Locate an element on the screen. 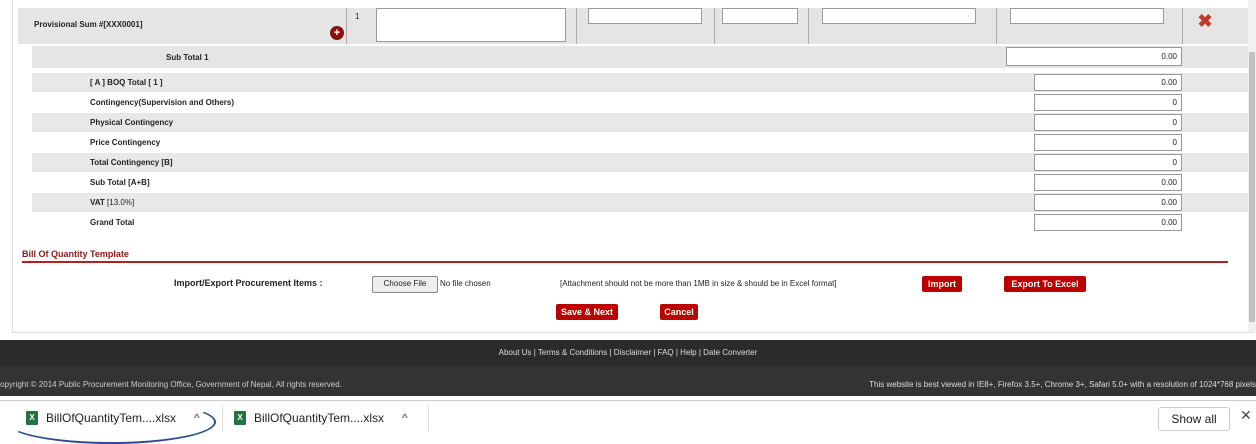  import-button: Import is located at coordinates (942, 284).